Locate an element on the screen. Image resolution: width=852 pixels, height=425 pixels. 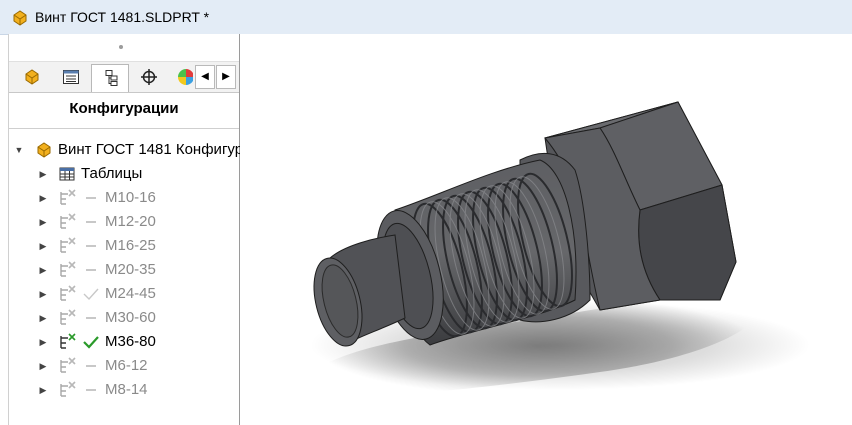
tab-display-manager is located at coordinates (181, 77).